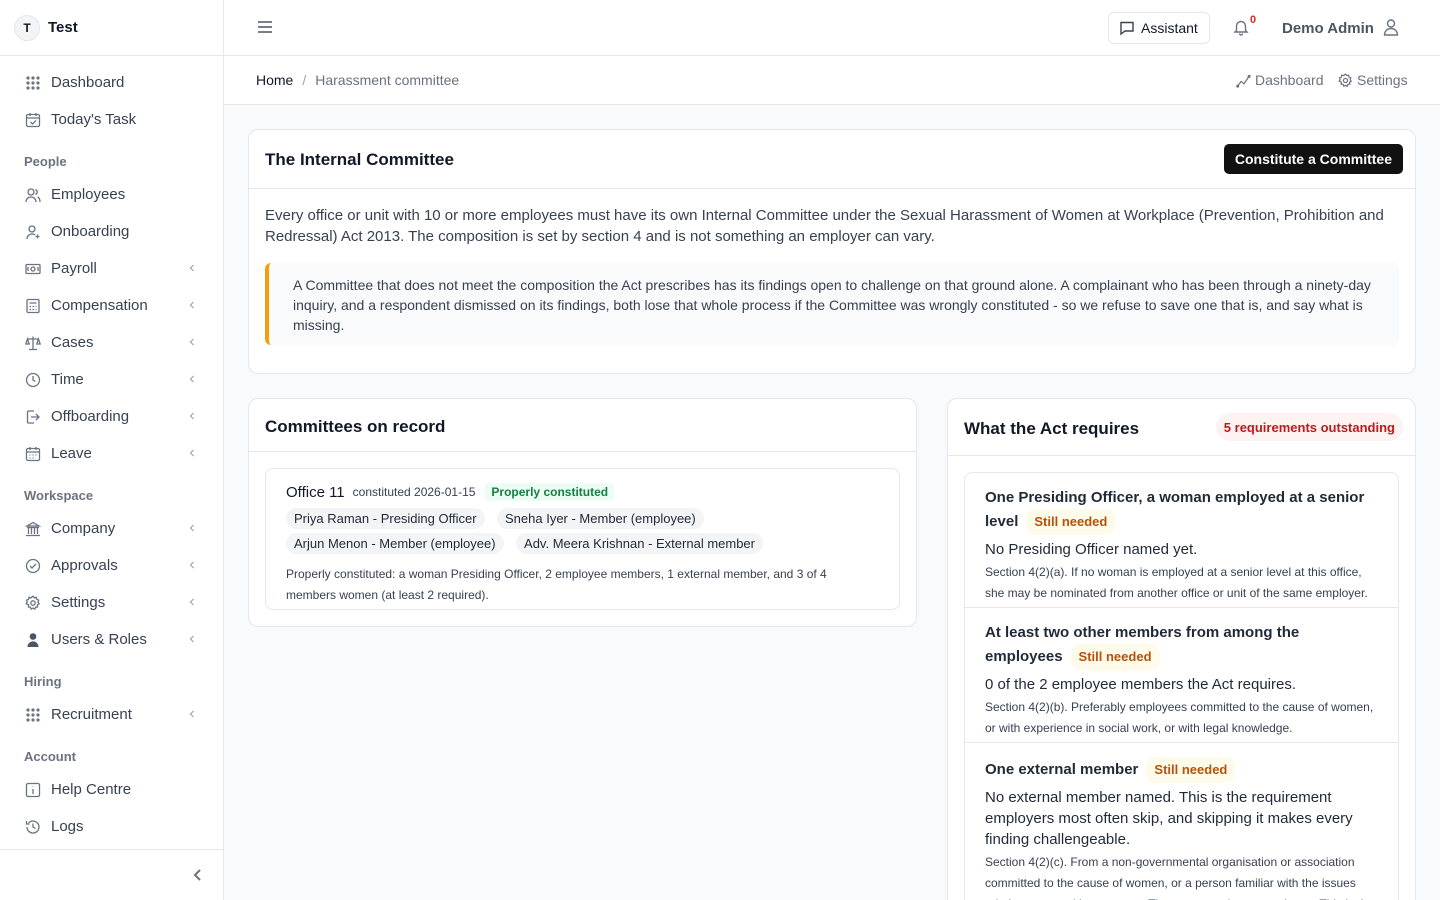 The height and width of the screenshot is (900, 1440). I want to click on sidebar-item-todays-task: Today's Task, so click(111, 119).